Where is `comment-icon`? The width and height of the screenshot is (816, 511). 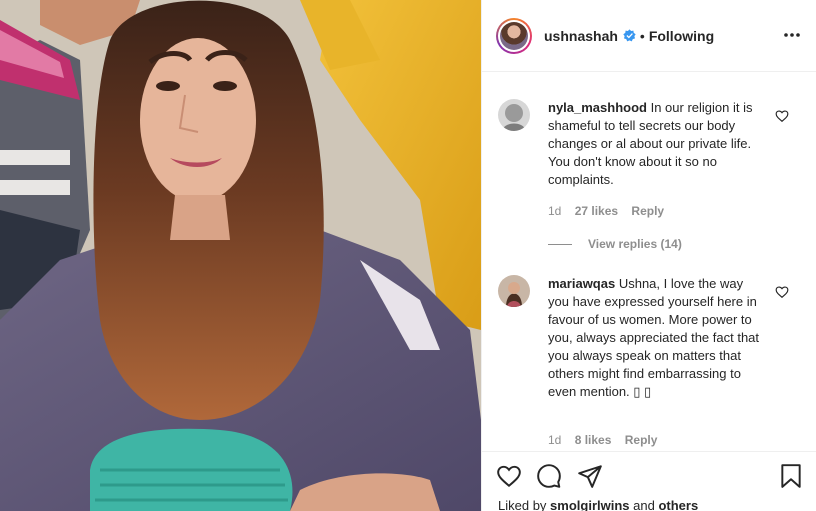 comment-icon is located at coordinates (549, 476).